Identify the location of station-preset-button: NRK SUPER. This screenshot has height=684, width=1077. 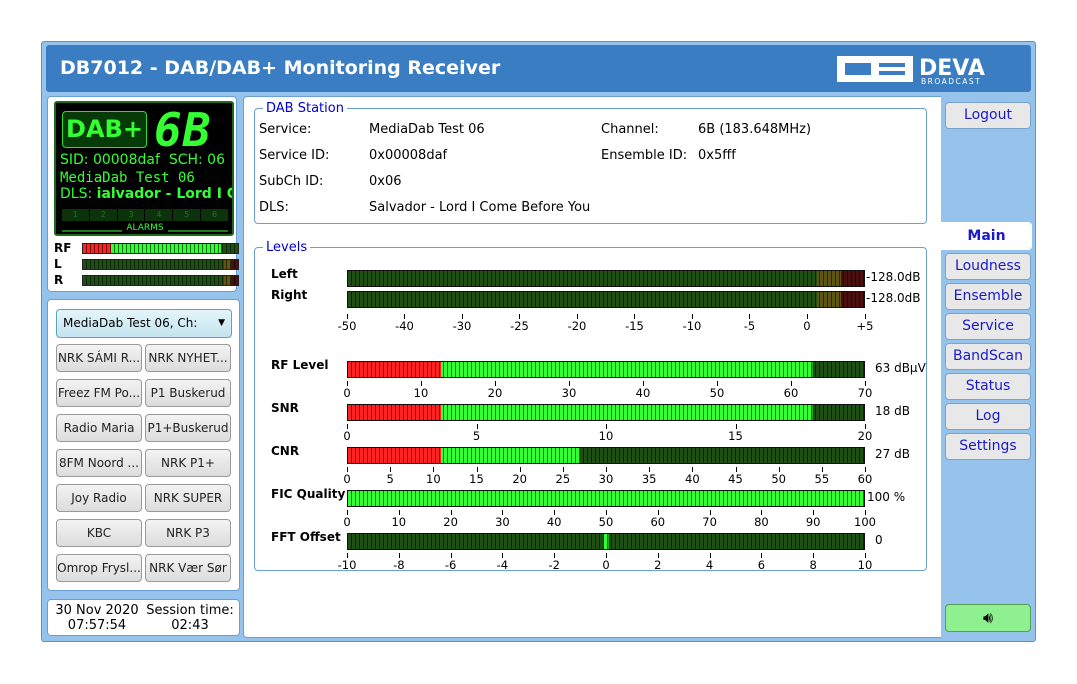
(188, 498).